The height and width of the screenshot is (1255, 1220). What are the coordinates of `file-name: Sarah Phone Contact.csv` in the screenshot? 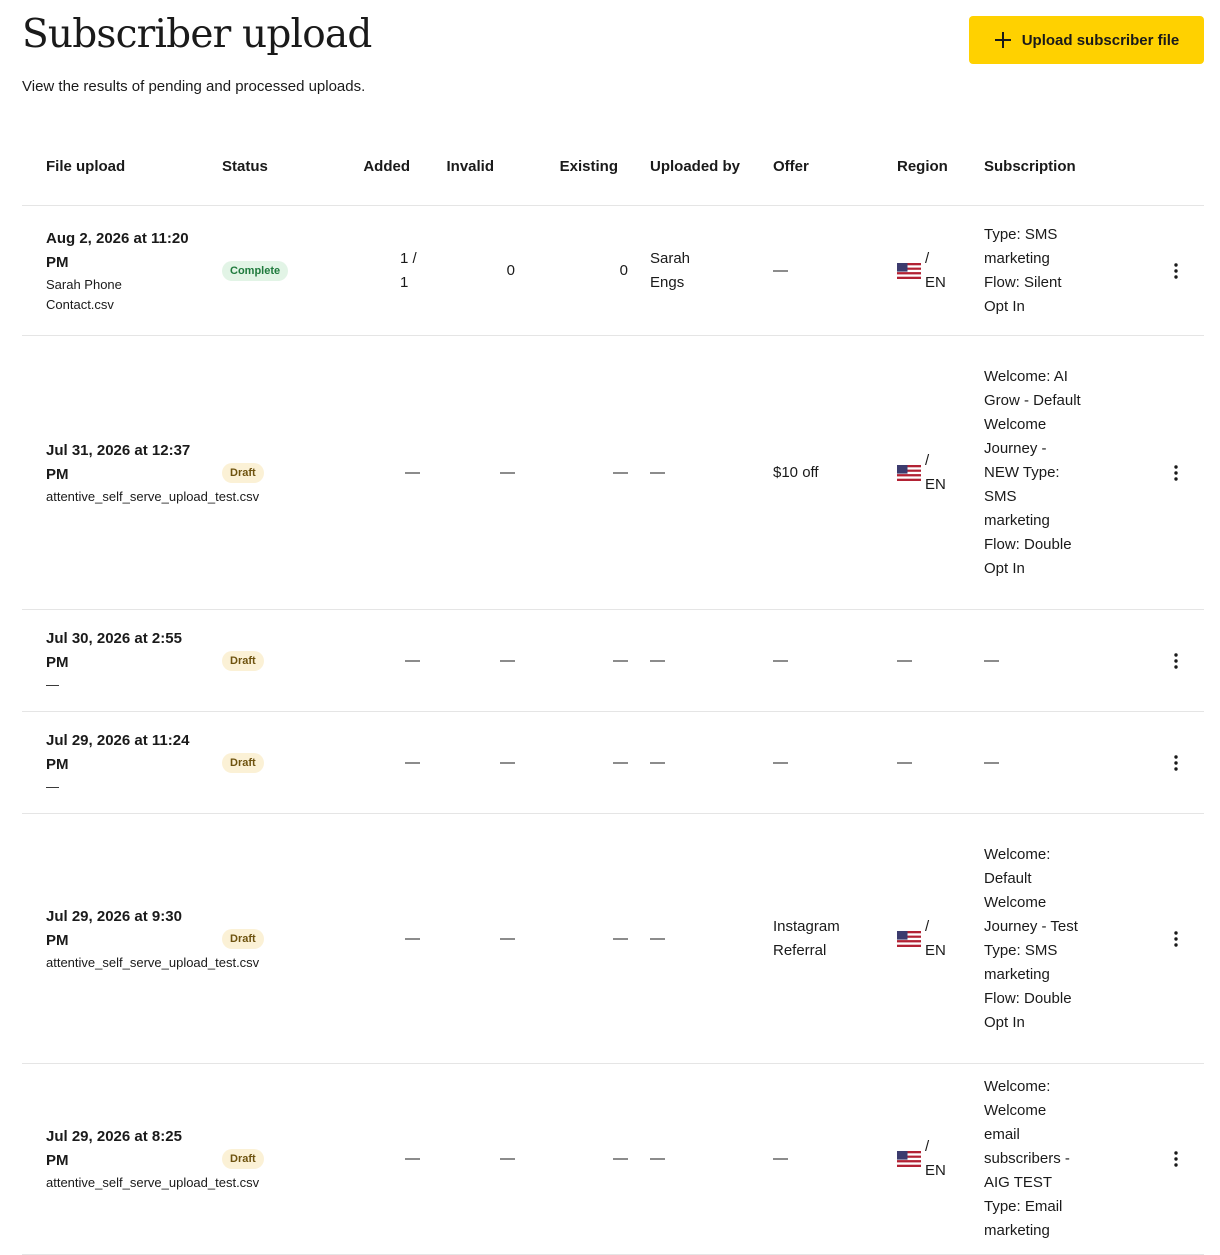 It's located at (84, 294).